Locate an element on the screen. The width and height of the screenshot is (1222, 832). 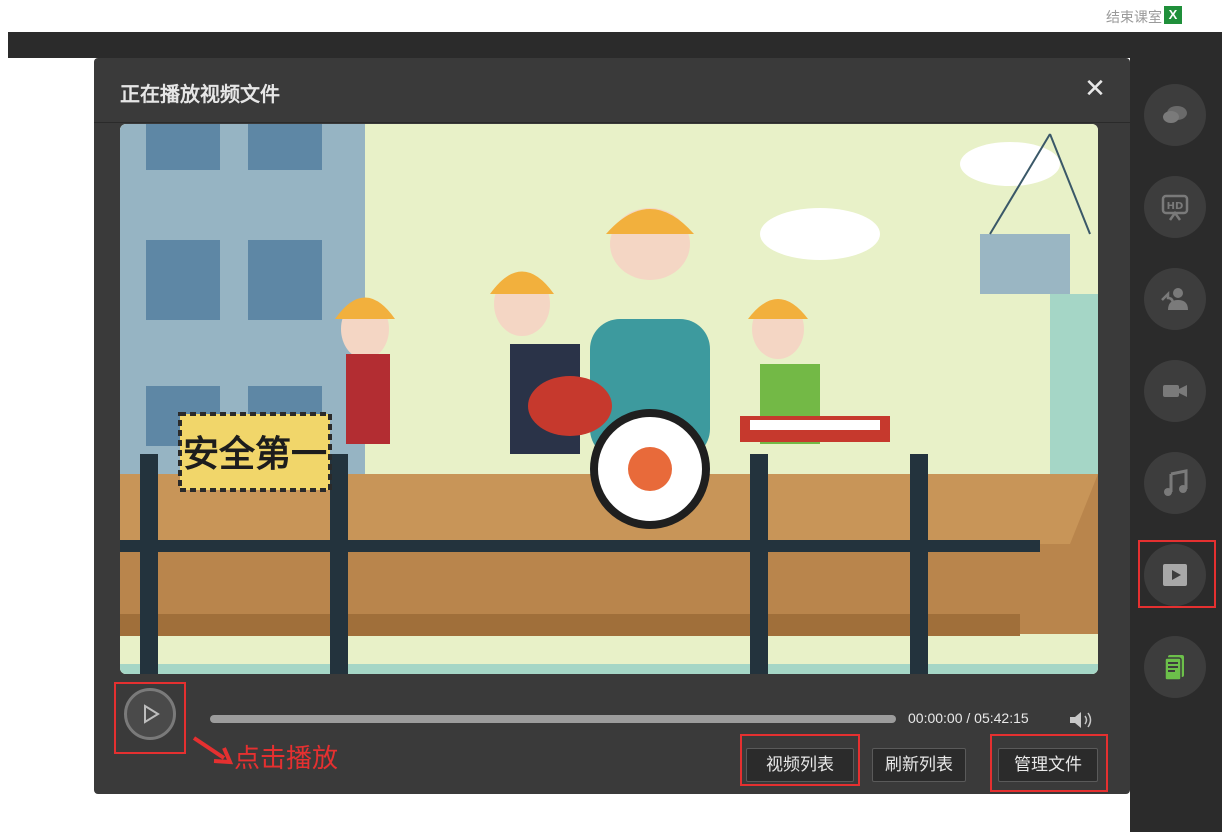
progress-bar is located at coordinates (553, 719).